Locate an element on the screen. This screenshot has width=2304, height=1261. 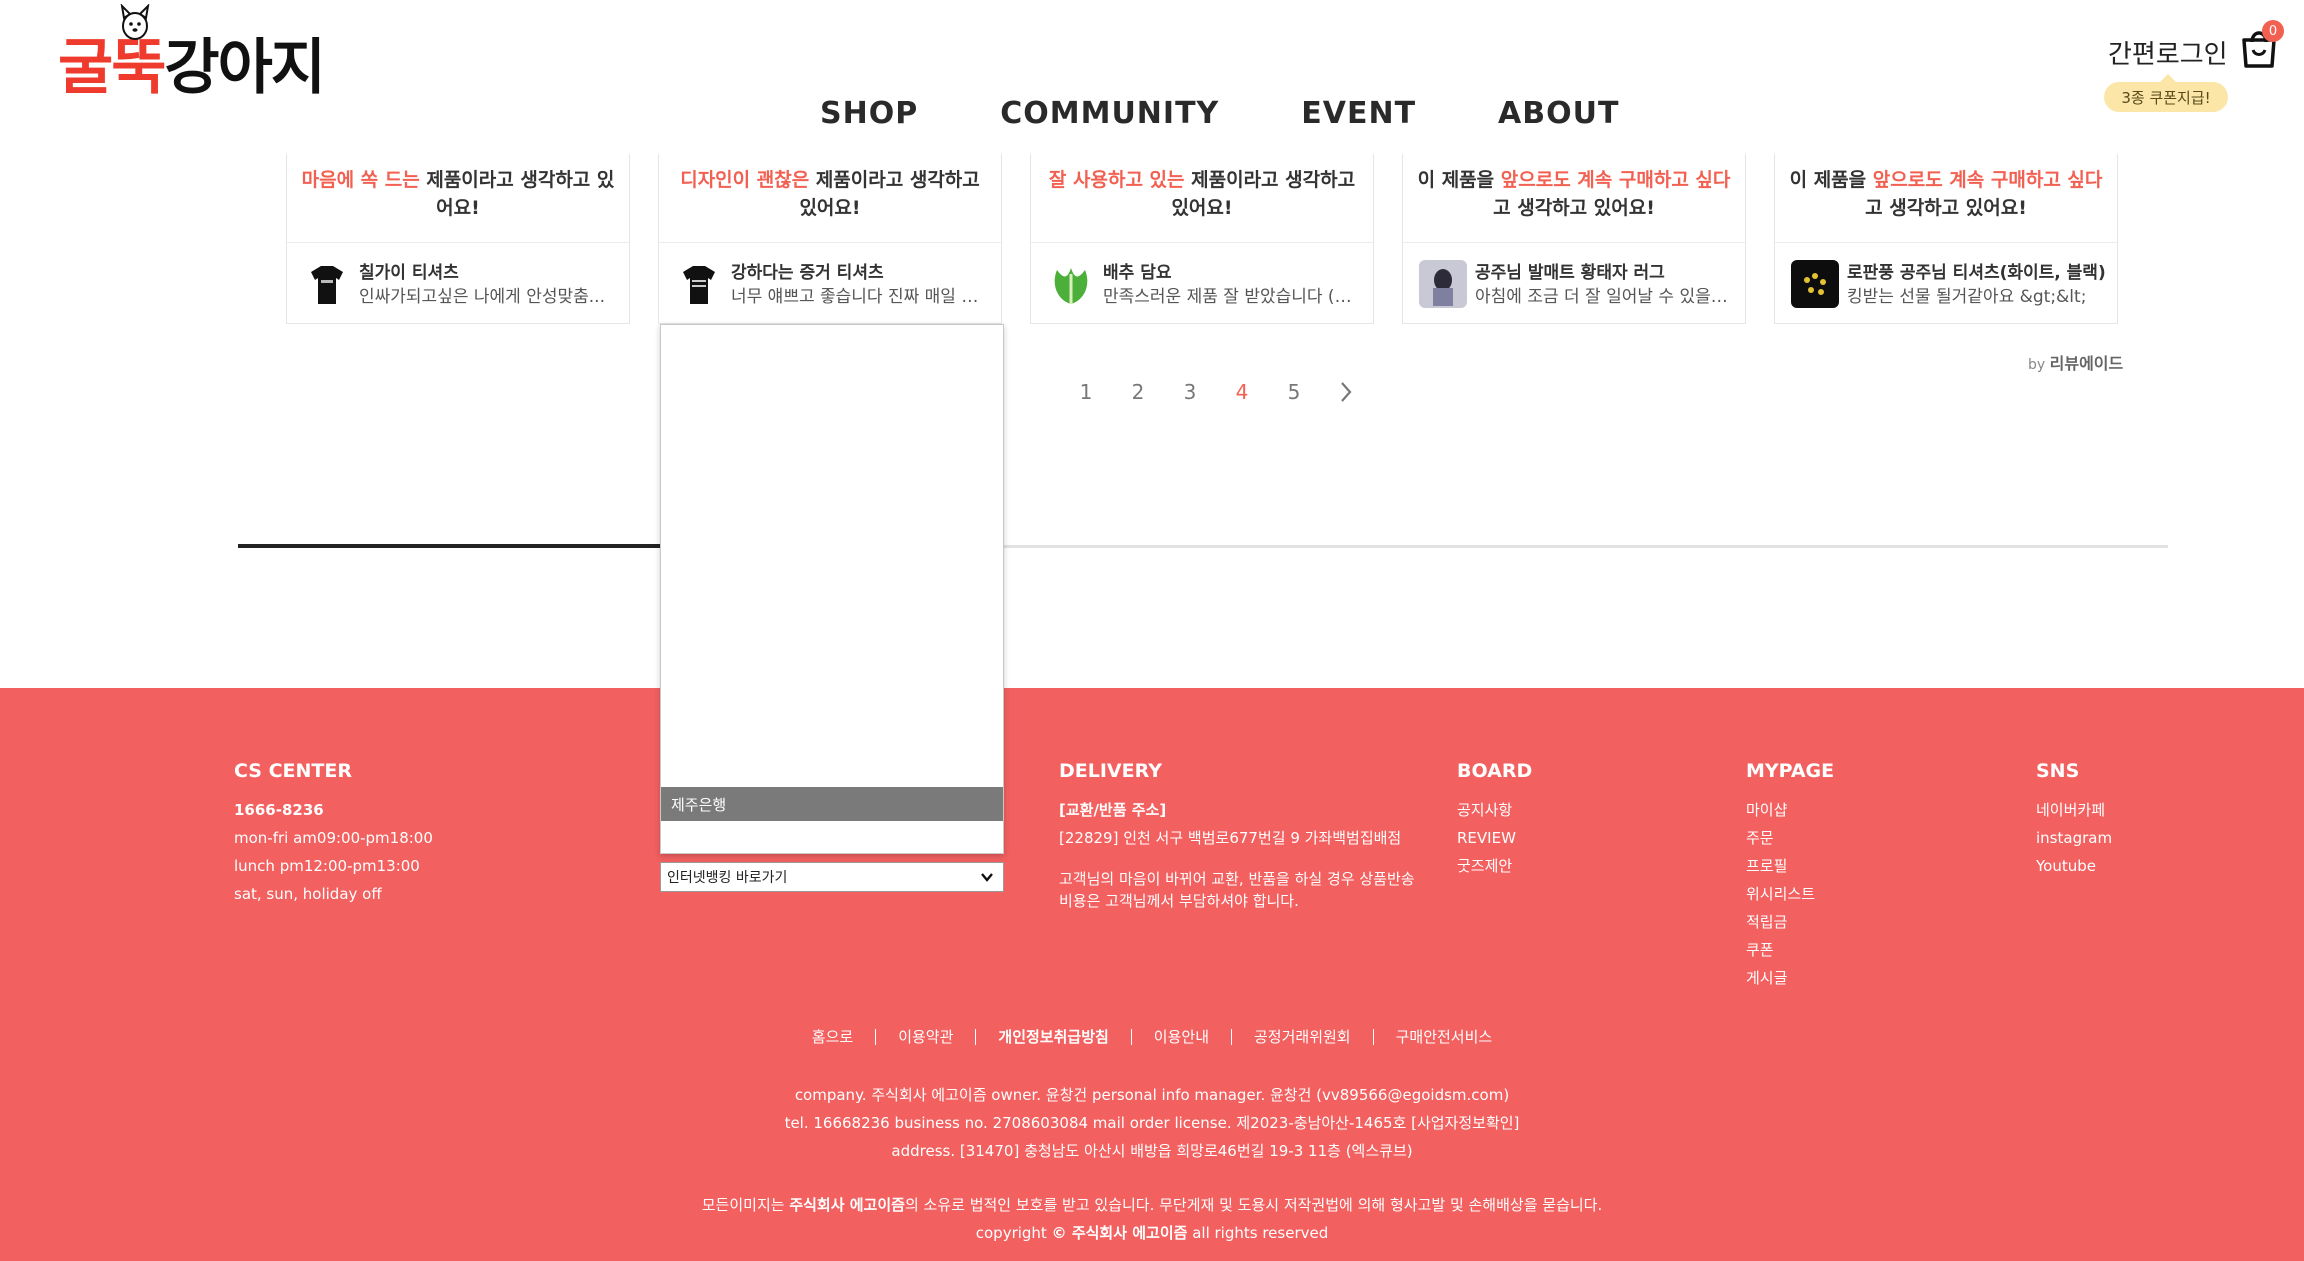
board-title: BOARD is located at coordinates (1495, 771).